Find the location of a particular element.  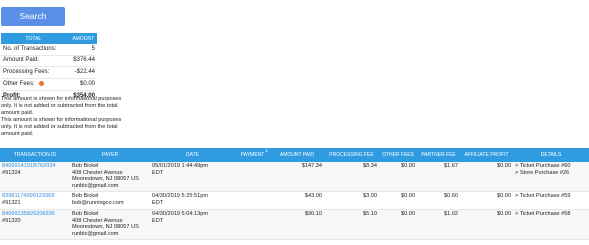

cell-amount-paid: $147.34 is located at coordinates (297, 177).